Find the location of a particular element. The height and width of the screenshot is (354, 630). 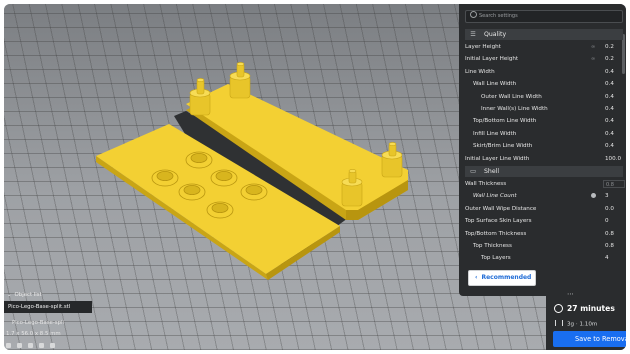

setting-value: 4 is located at coordinates (607, 258).